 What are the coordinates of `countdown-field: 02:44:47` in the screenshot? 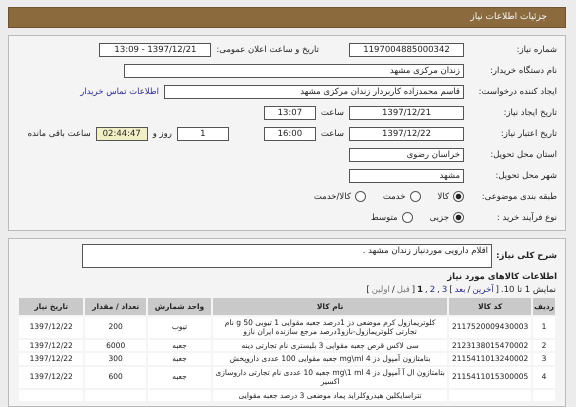 It's located at (122, 133).